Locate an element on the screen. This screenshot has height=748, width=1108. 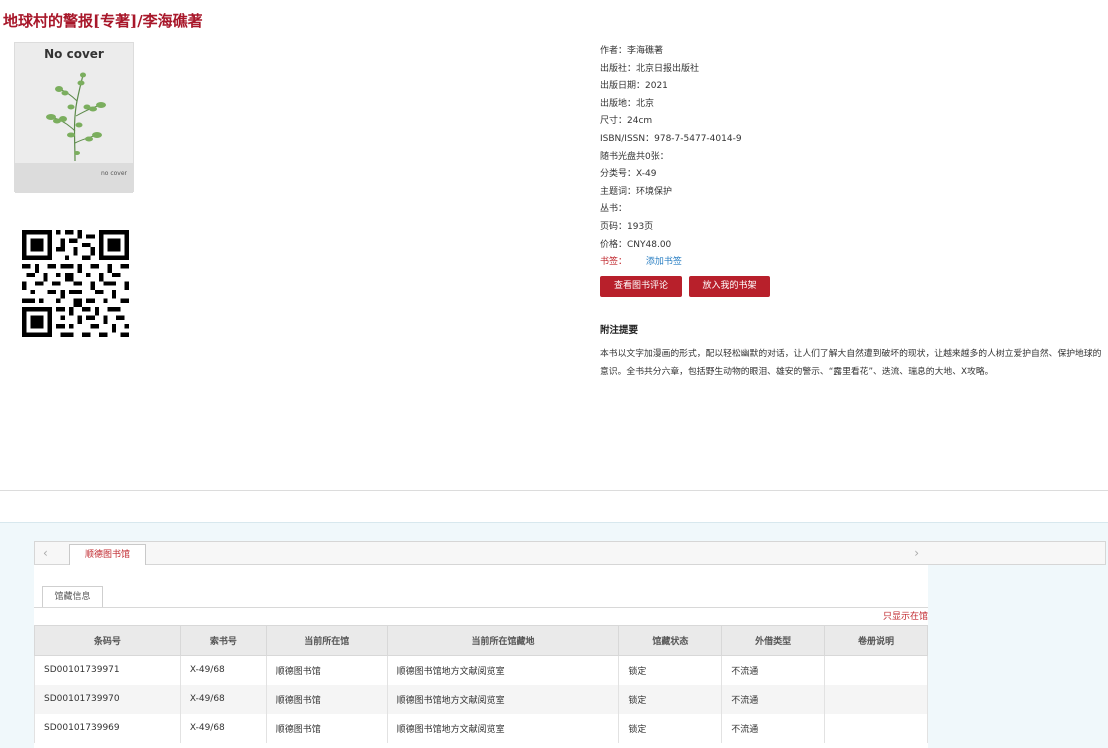
column-status: 馆藏状态 is located at coordinates (670, 640).